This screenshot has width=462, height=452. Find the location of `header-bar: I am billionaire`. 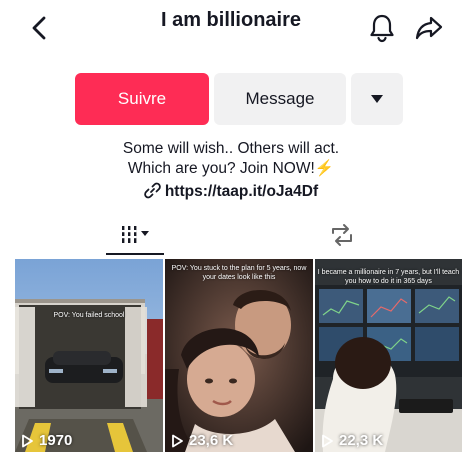

header-bar: I am billionaire is located at coordinates (231, 25).